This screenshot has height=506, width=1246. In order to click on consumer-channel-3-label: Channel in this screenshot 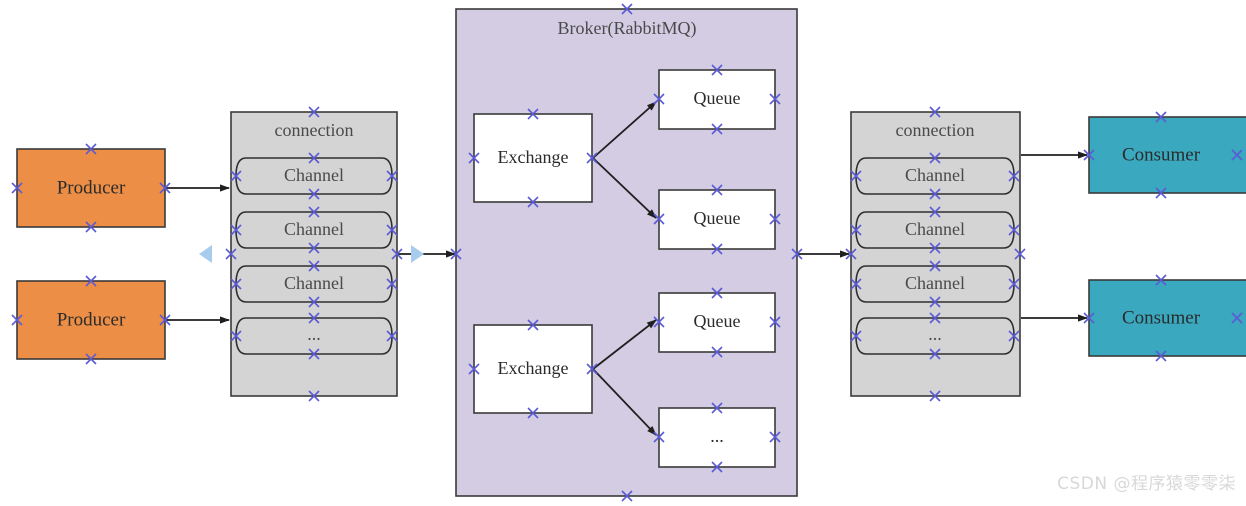, I will do `click(935, 283)`.